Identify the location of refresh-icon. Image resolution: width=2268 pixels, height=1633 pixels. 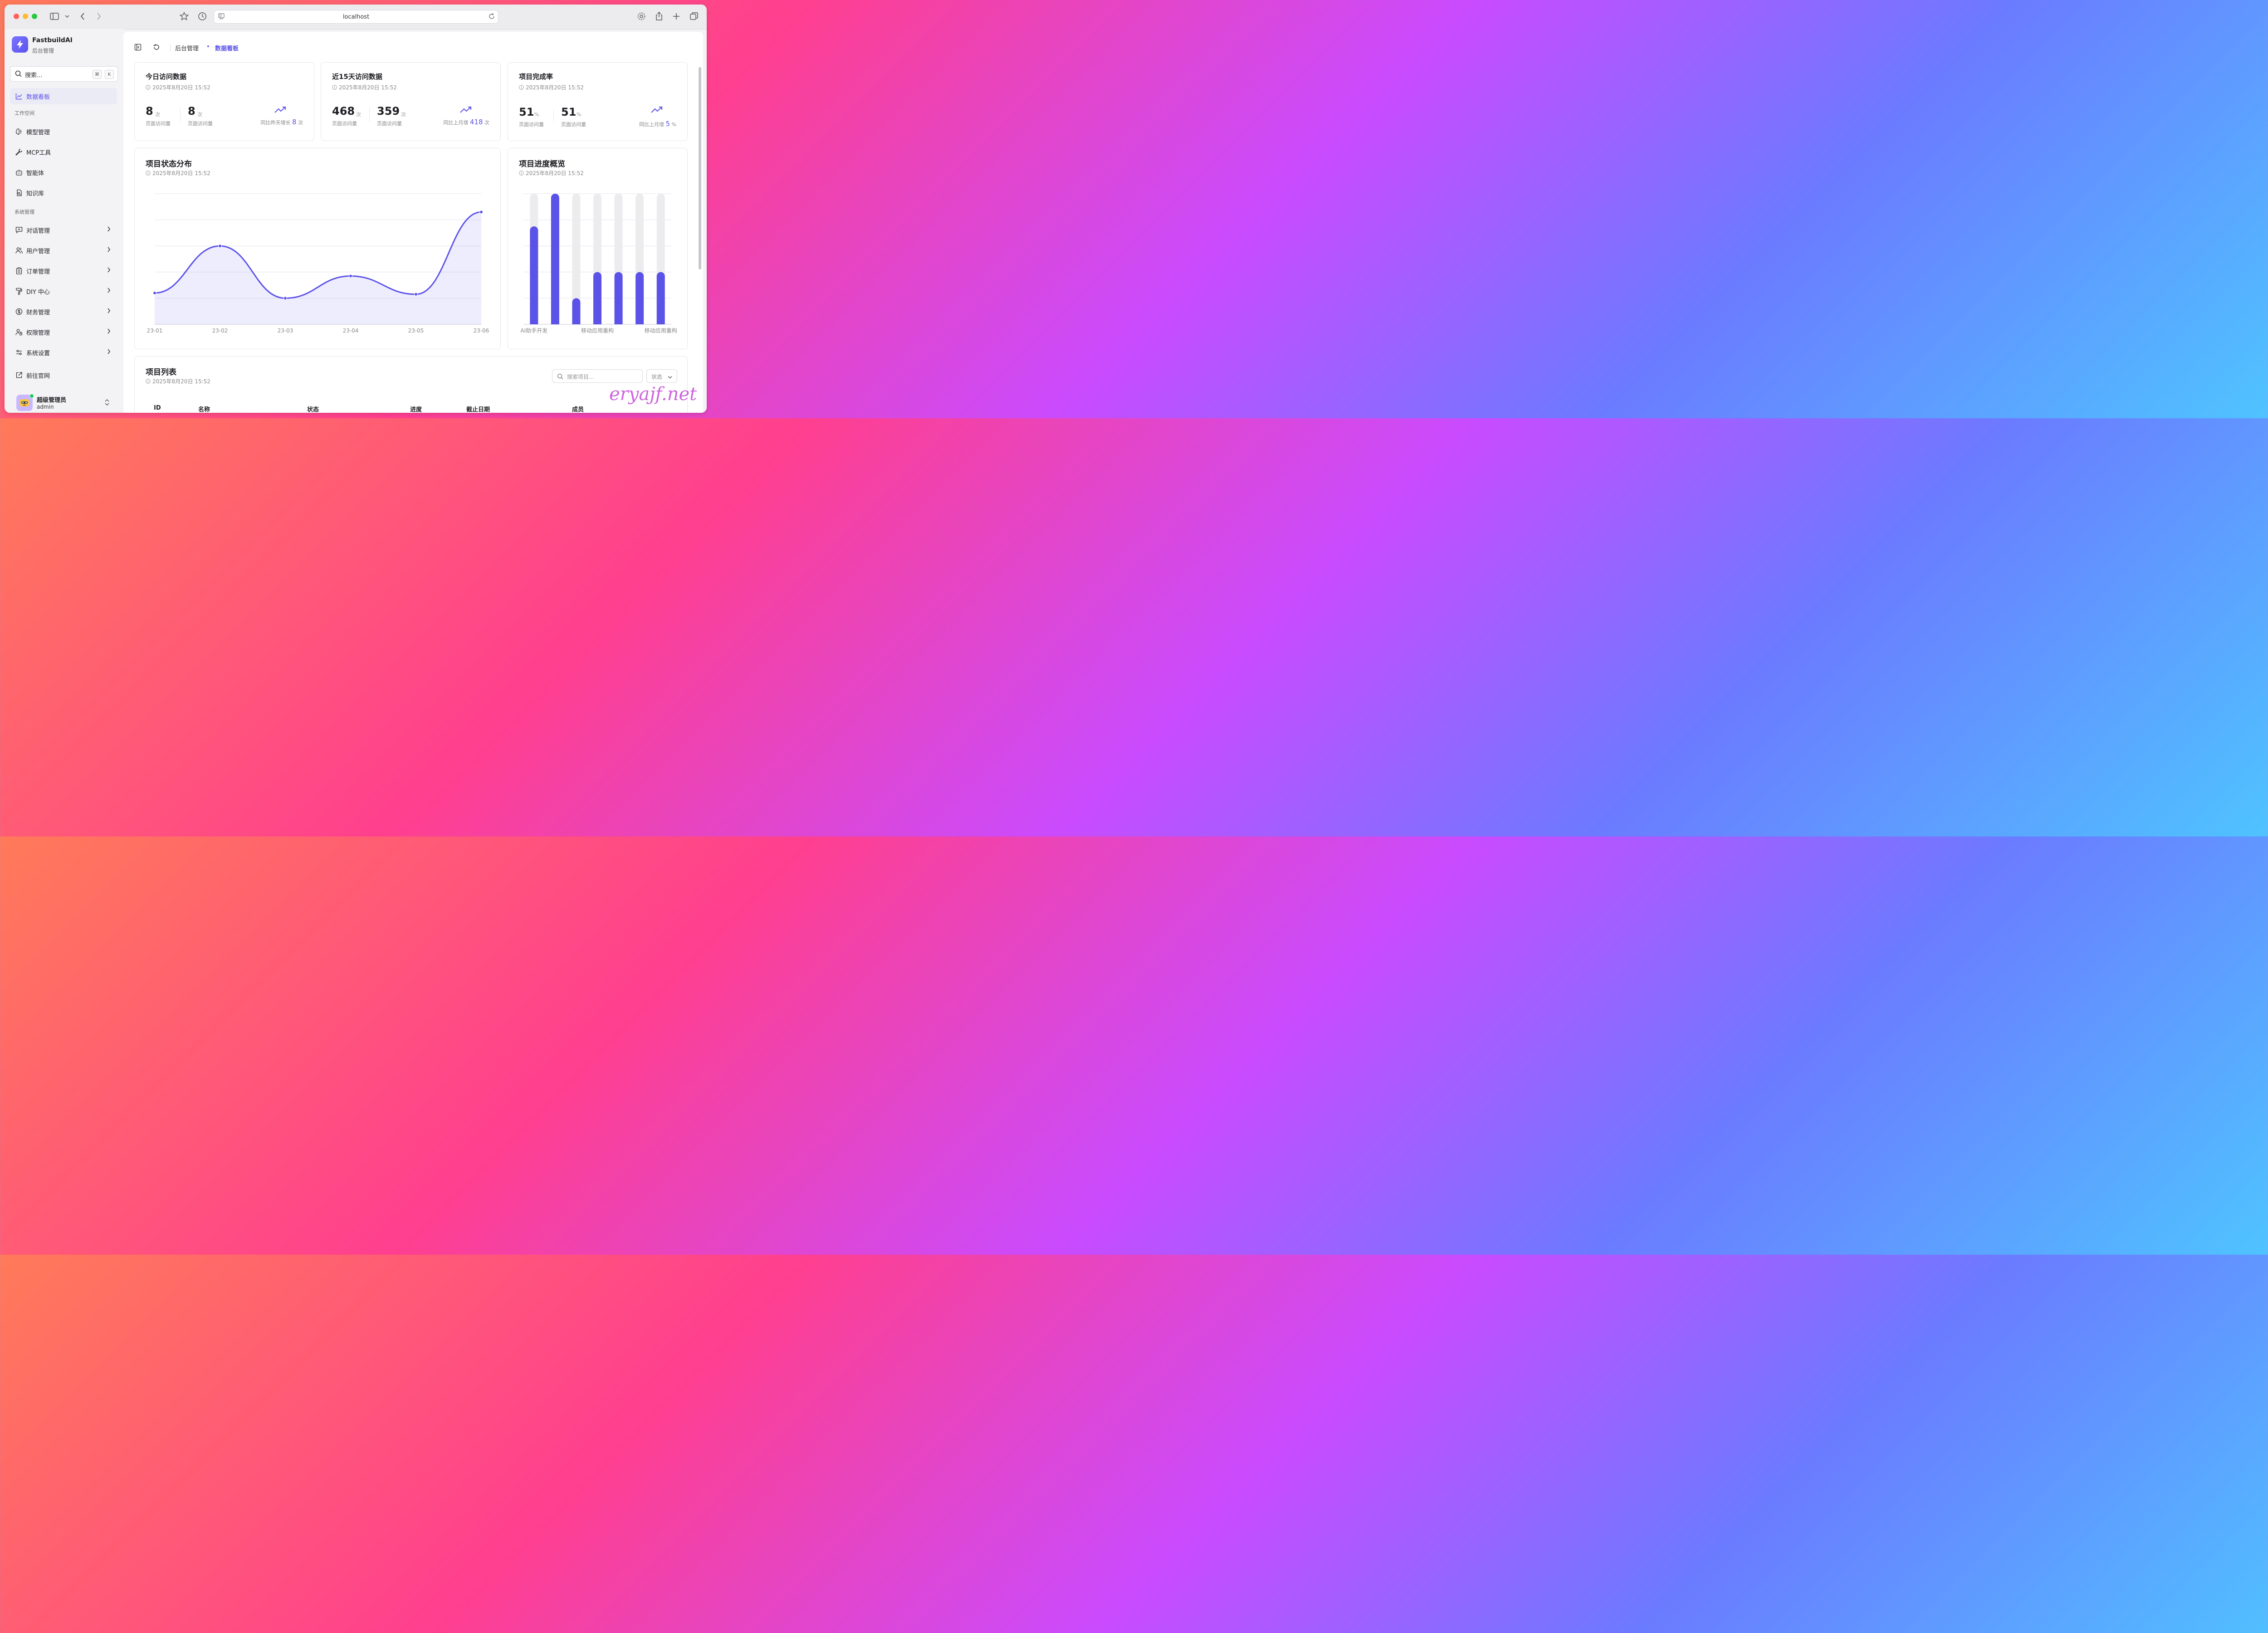
(157, 48).